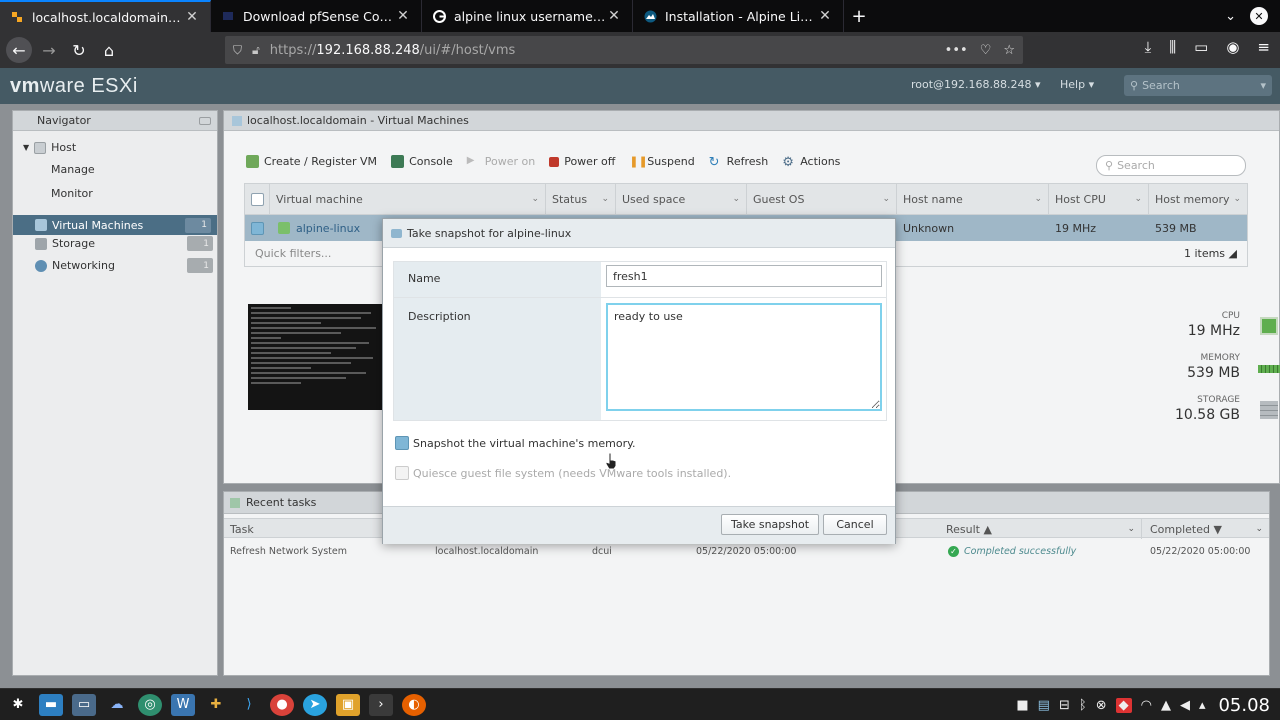 The height and width of the screenshot is (720, 1280). Describe the element at coordinates (501, 161) in the screenshot. I see `power-on-button: ▶ Power on` at that location.